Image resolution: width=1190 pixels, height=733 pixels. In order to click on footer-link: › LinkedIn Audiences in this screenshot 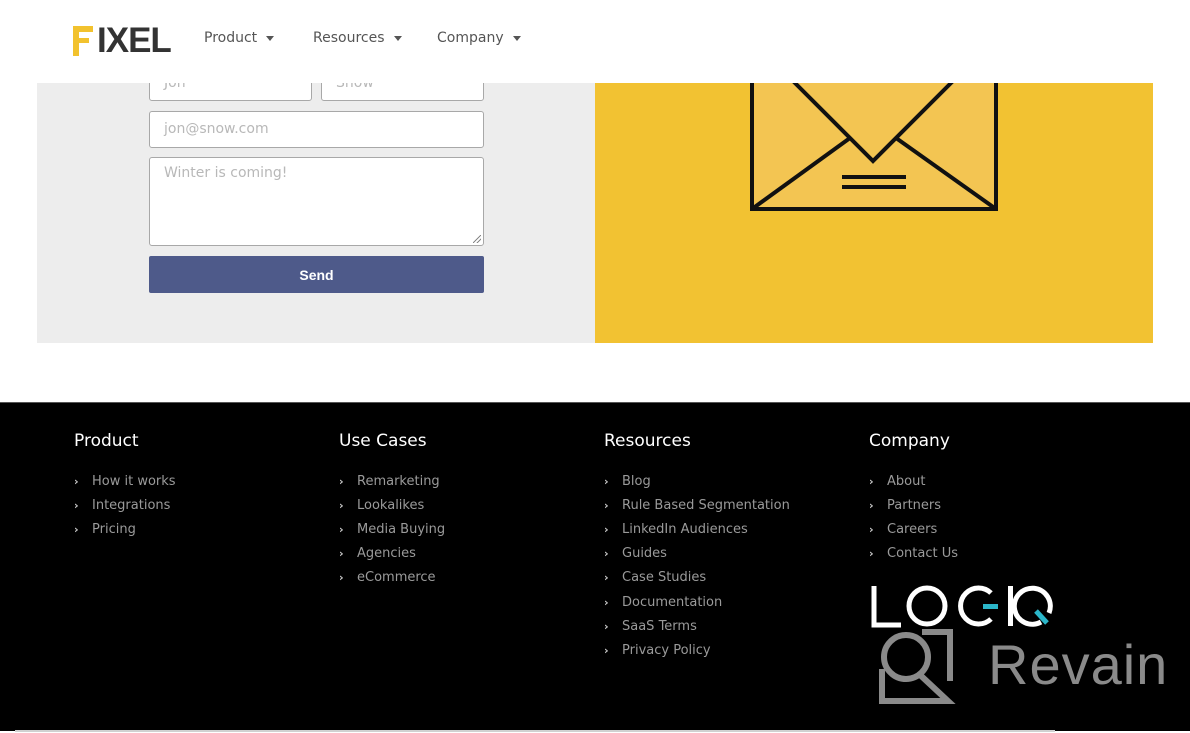, I will do `click(697, 529)`.